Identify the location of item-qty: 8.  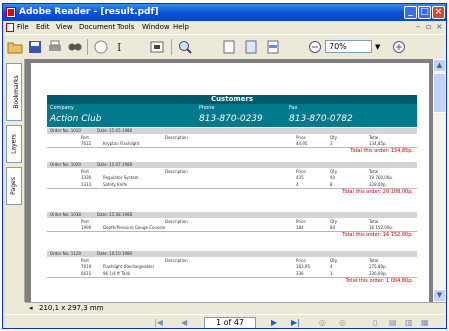
(331, 184).